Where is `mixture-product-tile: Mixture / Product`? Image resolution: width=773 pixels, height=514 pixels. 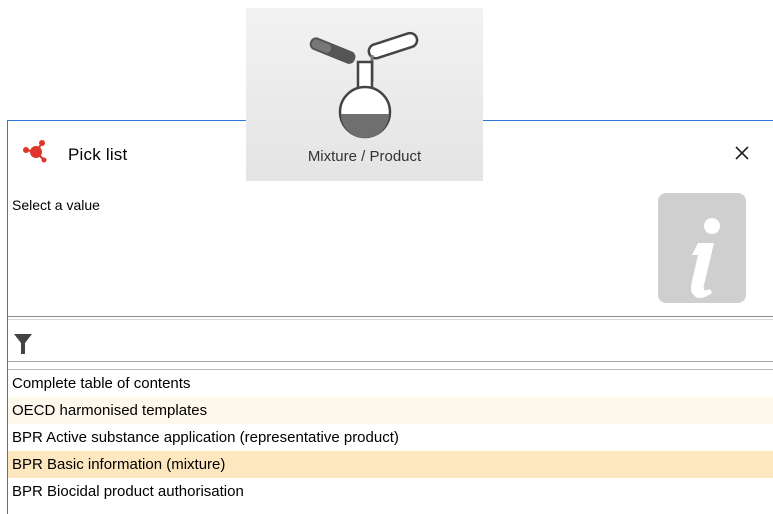
mixture-product-tile: Mixture / Product is located at coordinates (364, 94).